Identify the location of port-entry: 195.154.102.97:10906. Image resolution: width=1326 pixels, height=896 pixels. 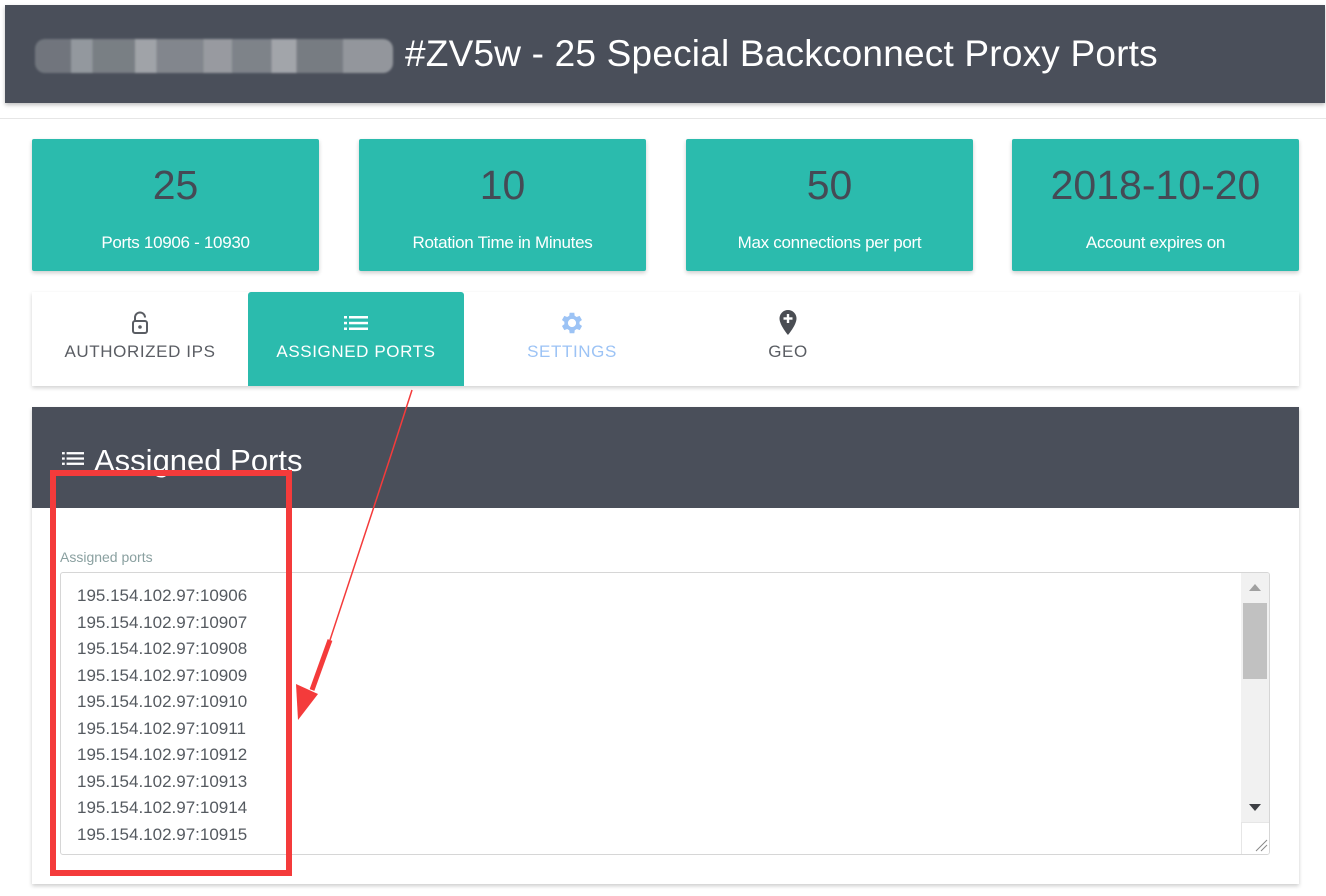
(162, 595).